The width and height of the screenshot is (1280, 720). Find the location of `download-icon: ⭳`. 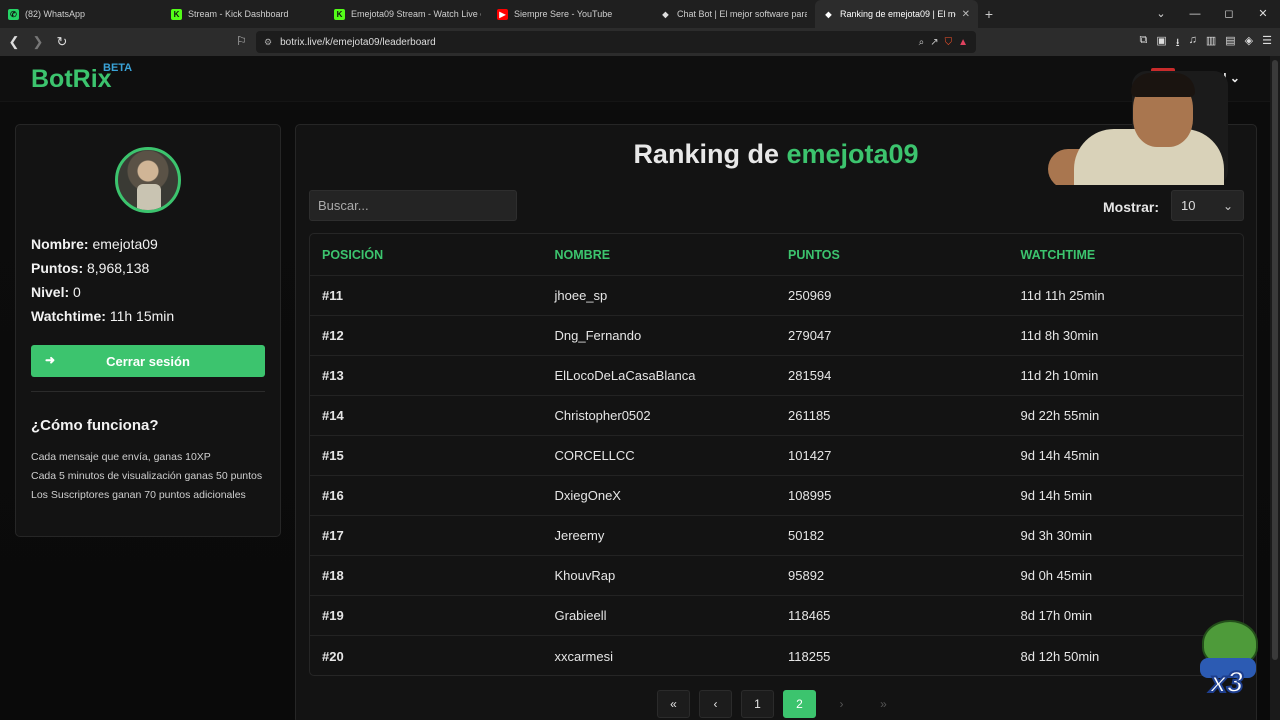

download-icon: ⭳ is located at coordinates (1178, 43).